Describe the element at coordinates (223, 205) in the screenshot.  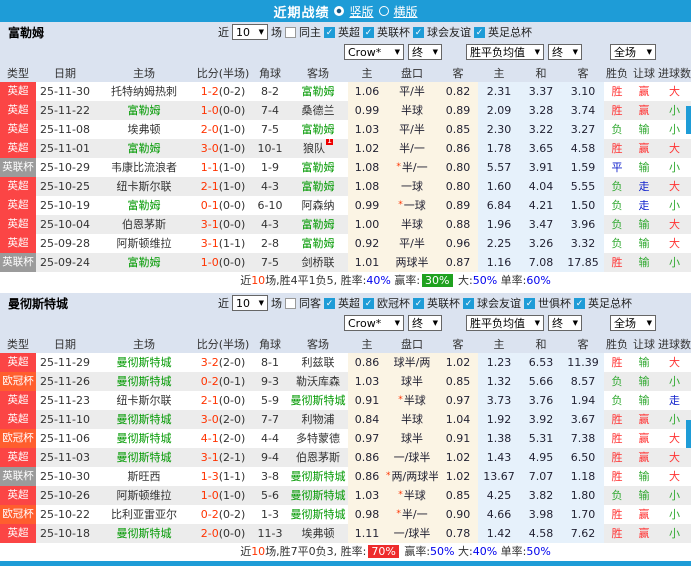
I see `score-cell: 0-1(0-0)` at that location.